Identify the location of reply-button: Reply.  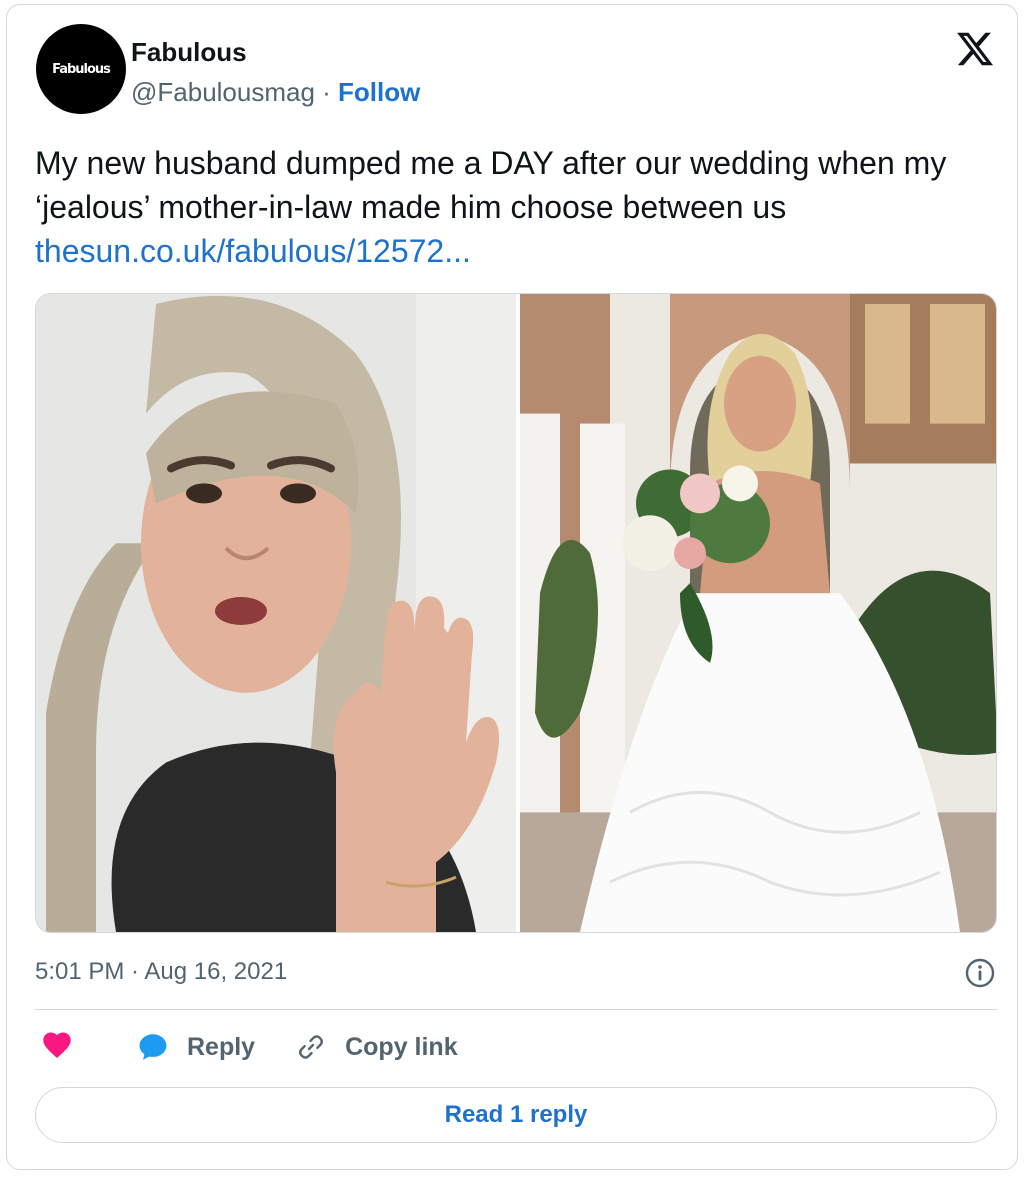
(195, 1047).